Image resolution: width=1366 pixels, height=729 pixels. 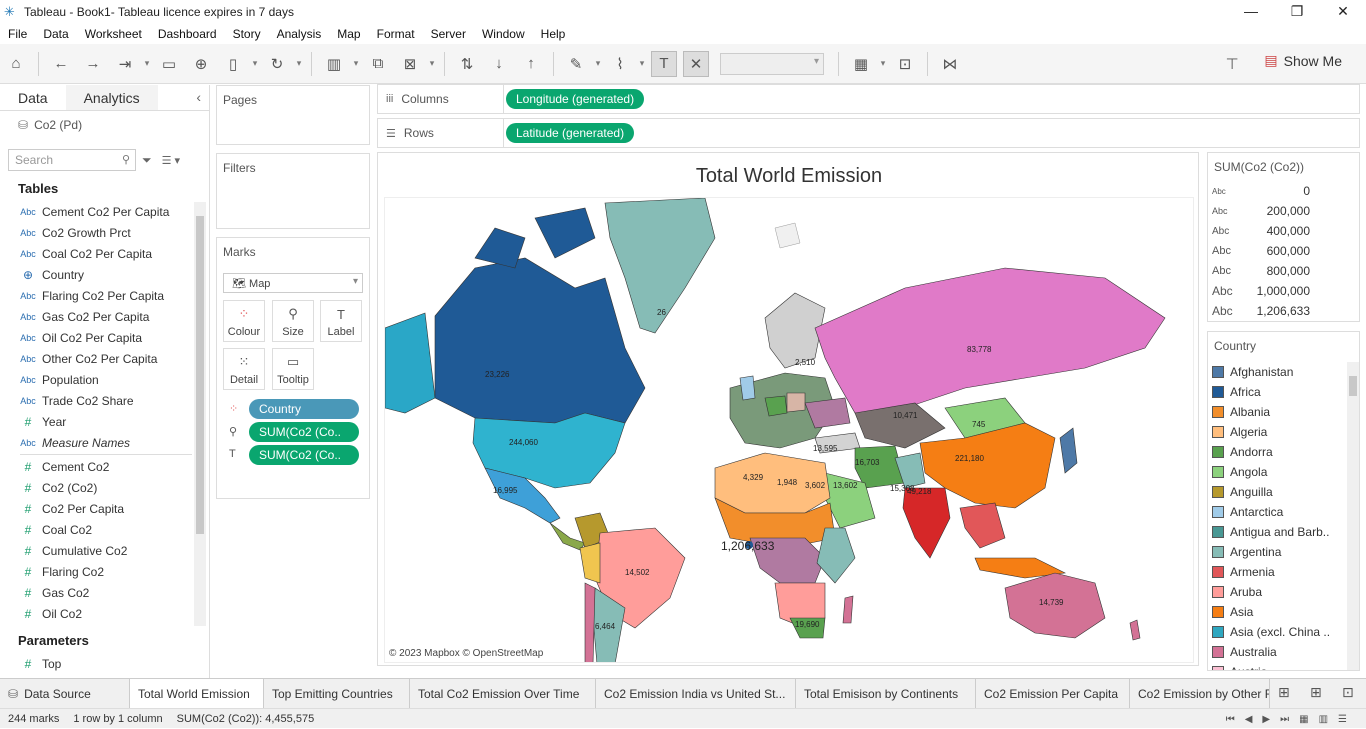 I want to click on highlight-dropdown-icon: ▾, so click(x=598, y=64).